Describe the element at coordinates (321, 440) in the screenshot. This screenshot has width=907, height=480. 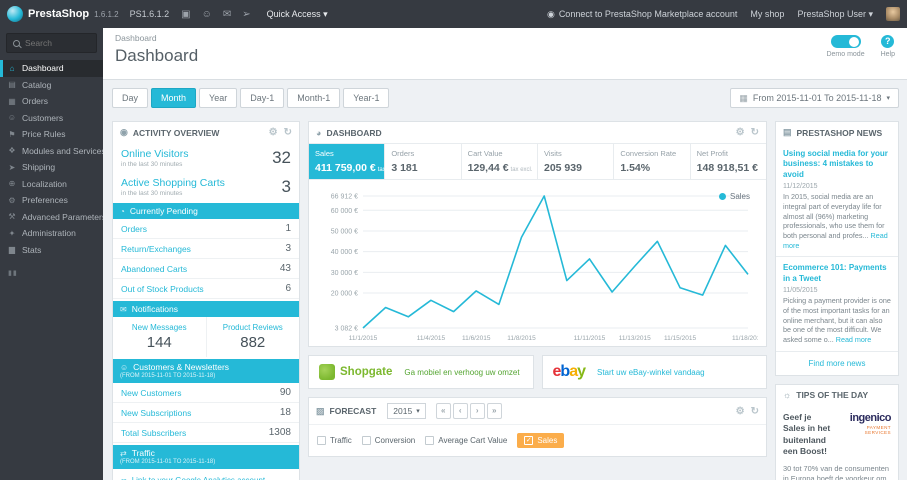
I see `checkbox-icon` at that location.